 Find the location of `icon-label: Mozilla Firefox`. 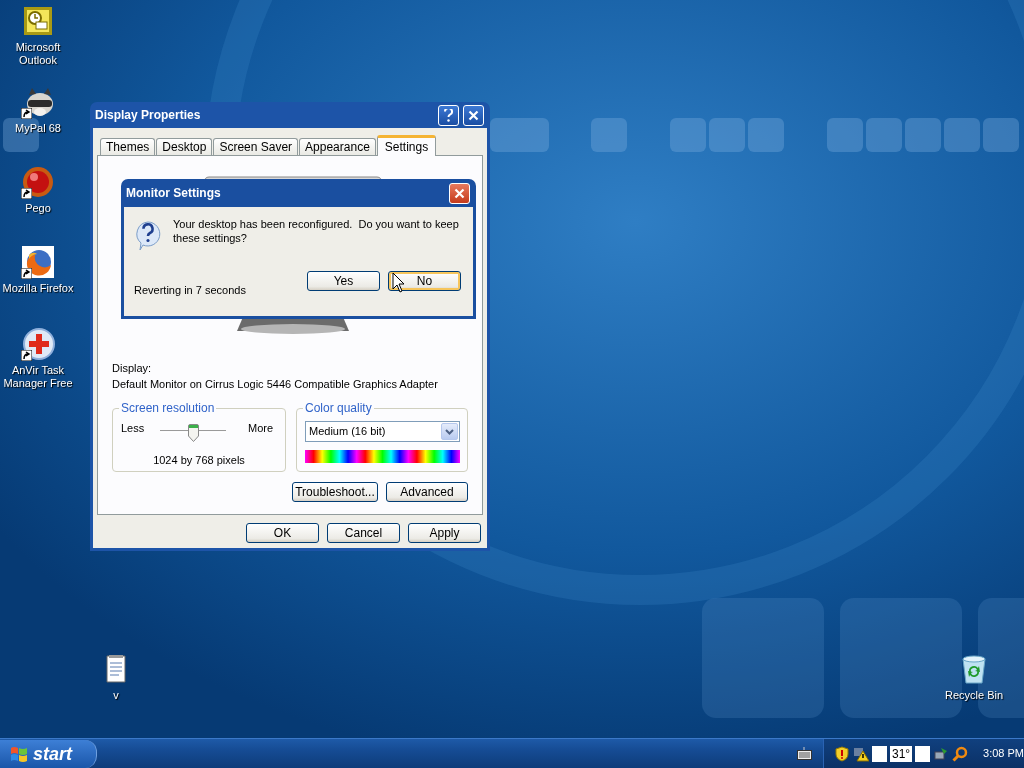

icon-label: Mozilla Firefox is located at coordinates (38, 288).